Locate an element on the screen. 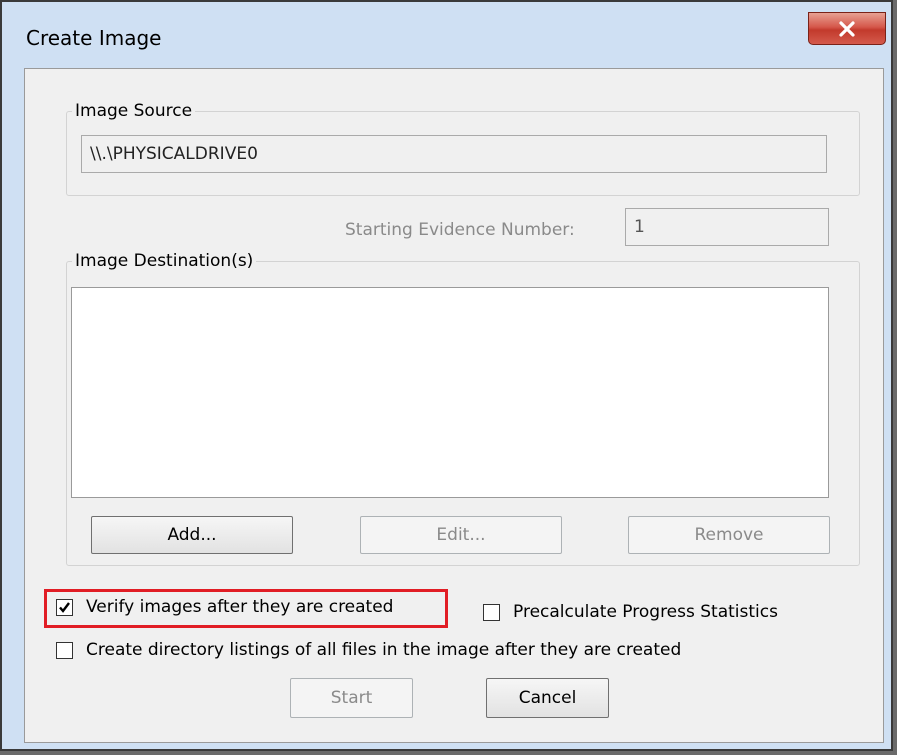 Image resolution: width=897 pixels, height=755 pixels. image-destinations-group-label: Image Destination(s) is located at coordinates (164, 261).